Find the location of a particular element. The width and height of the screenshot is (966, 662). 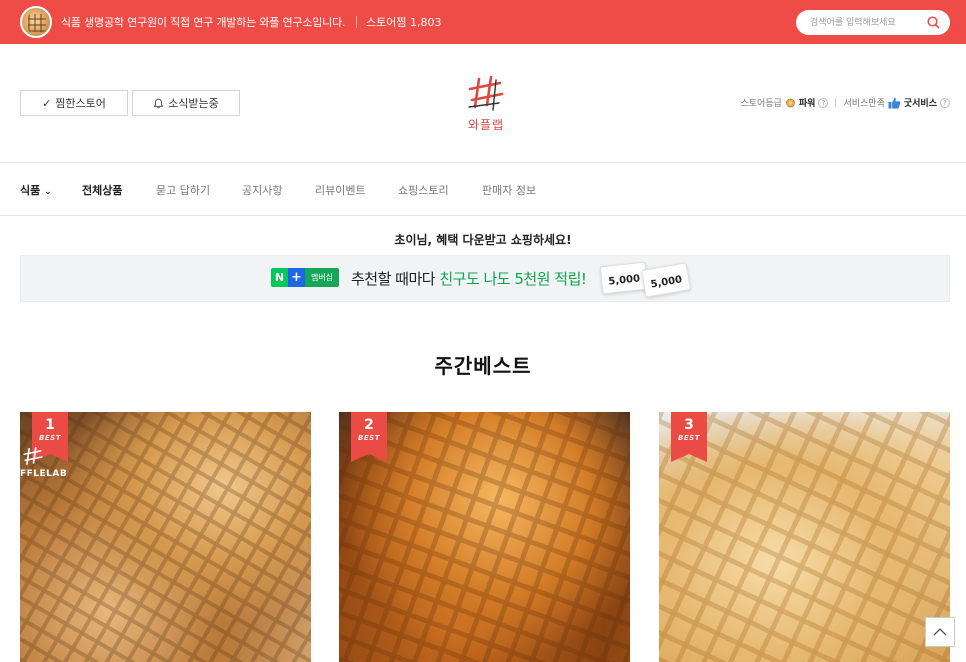

nav-item-seller-info: 판매자 정보 is located at coordinates (509, 190).